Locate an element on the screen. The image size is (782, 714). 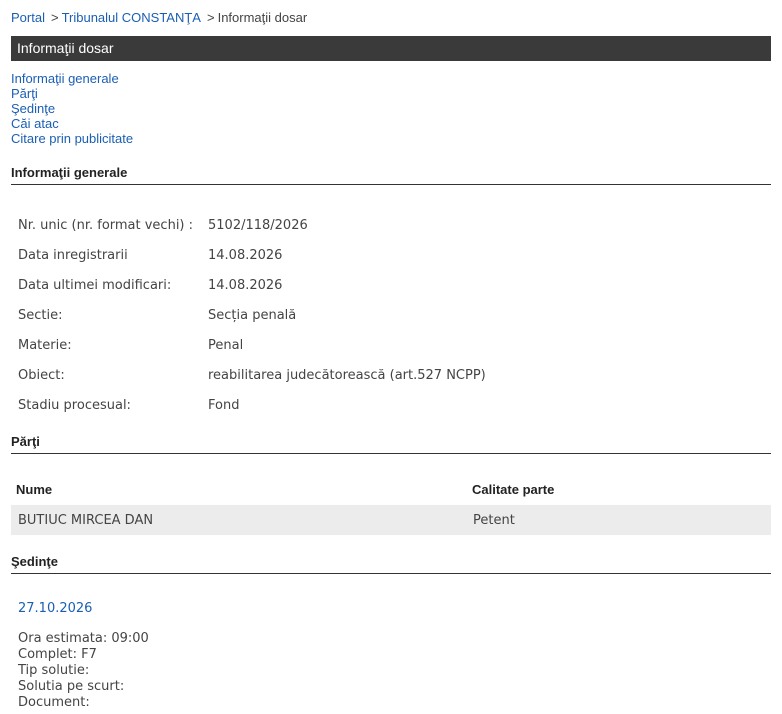
info-row-data-inregistrarii: Data inregistrarii 14.08.2026 is located at coordinates (252, 255).